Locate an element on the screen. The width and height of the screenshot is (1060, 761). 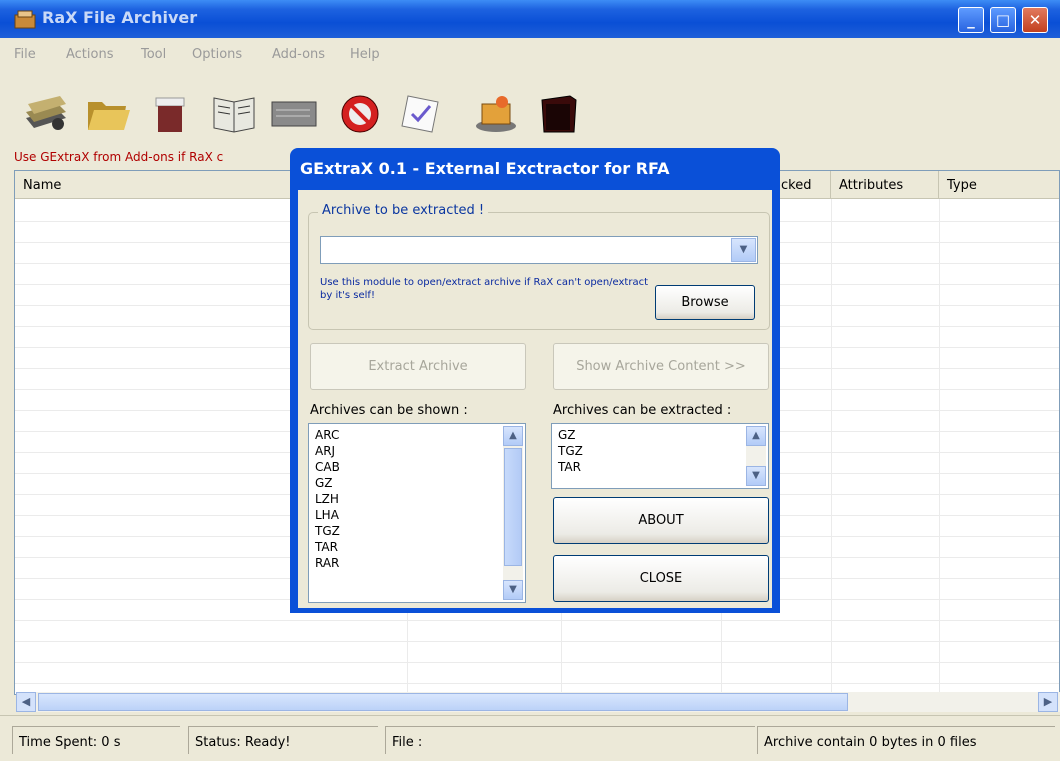
minimize-button: _ is located at coordinates (971, 20).